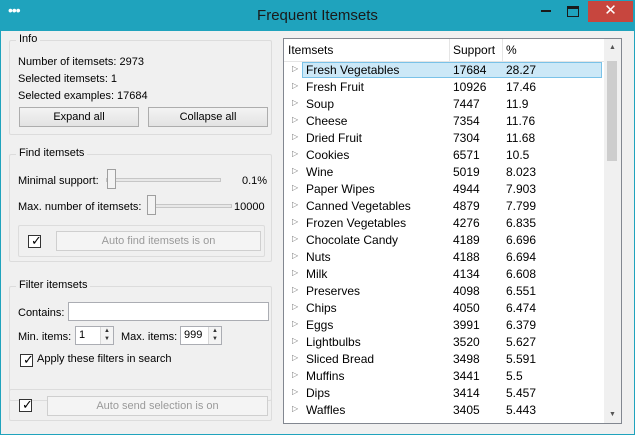  What do you see at coordinates (466, 172) in the screenshot?
I see `itemset-support: 5019` at bounding box center [466, 172].